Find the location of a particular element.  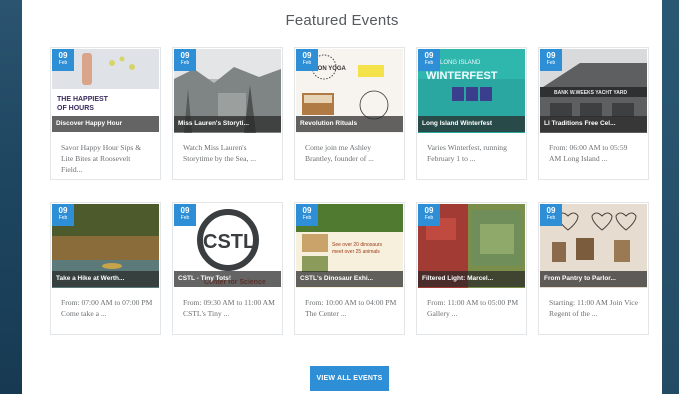

svg-text: CSTL is located at coordinates (229, 242).